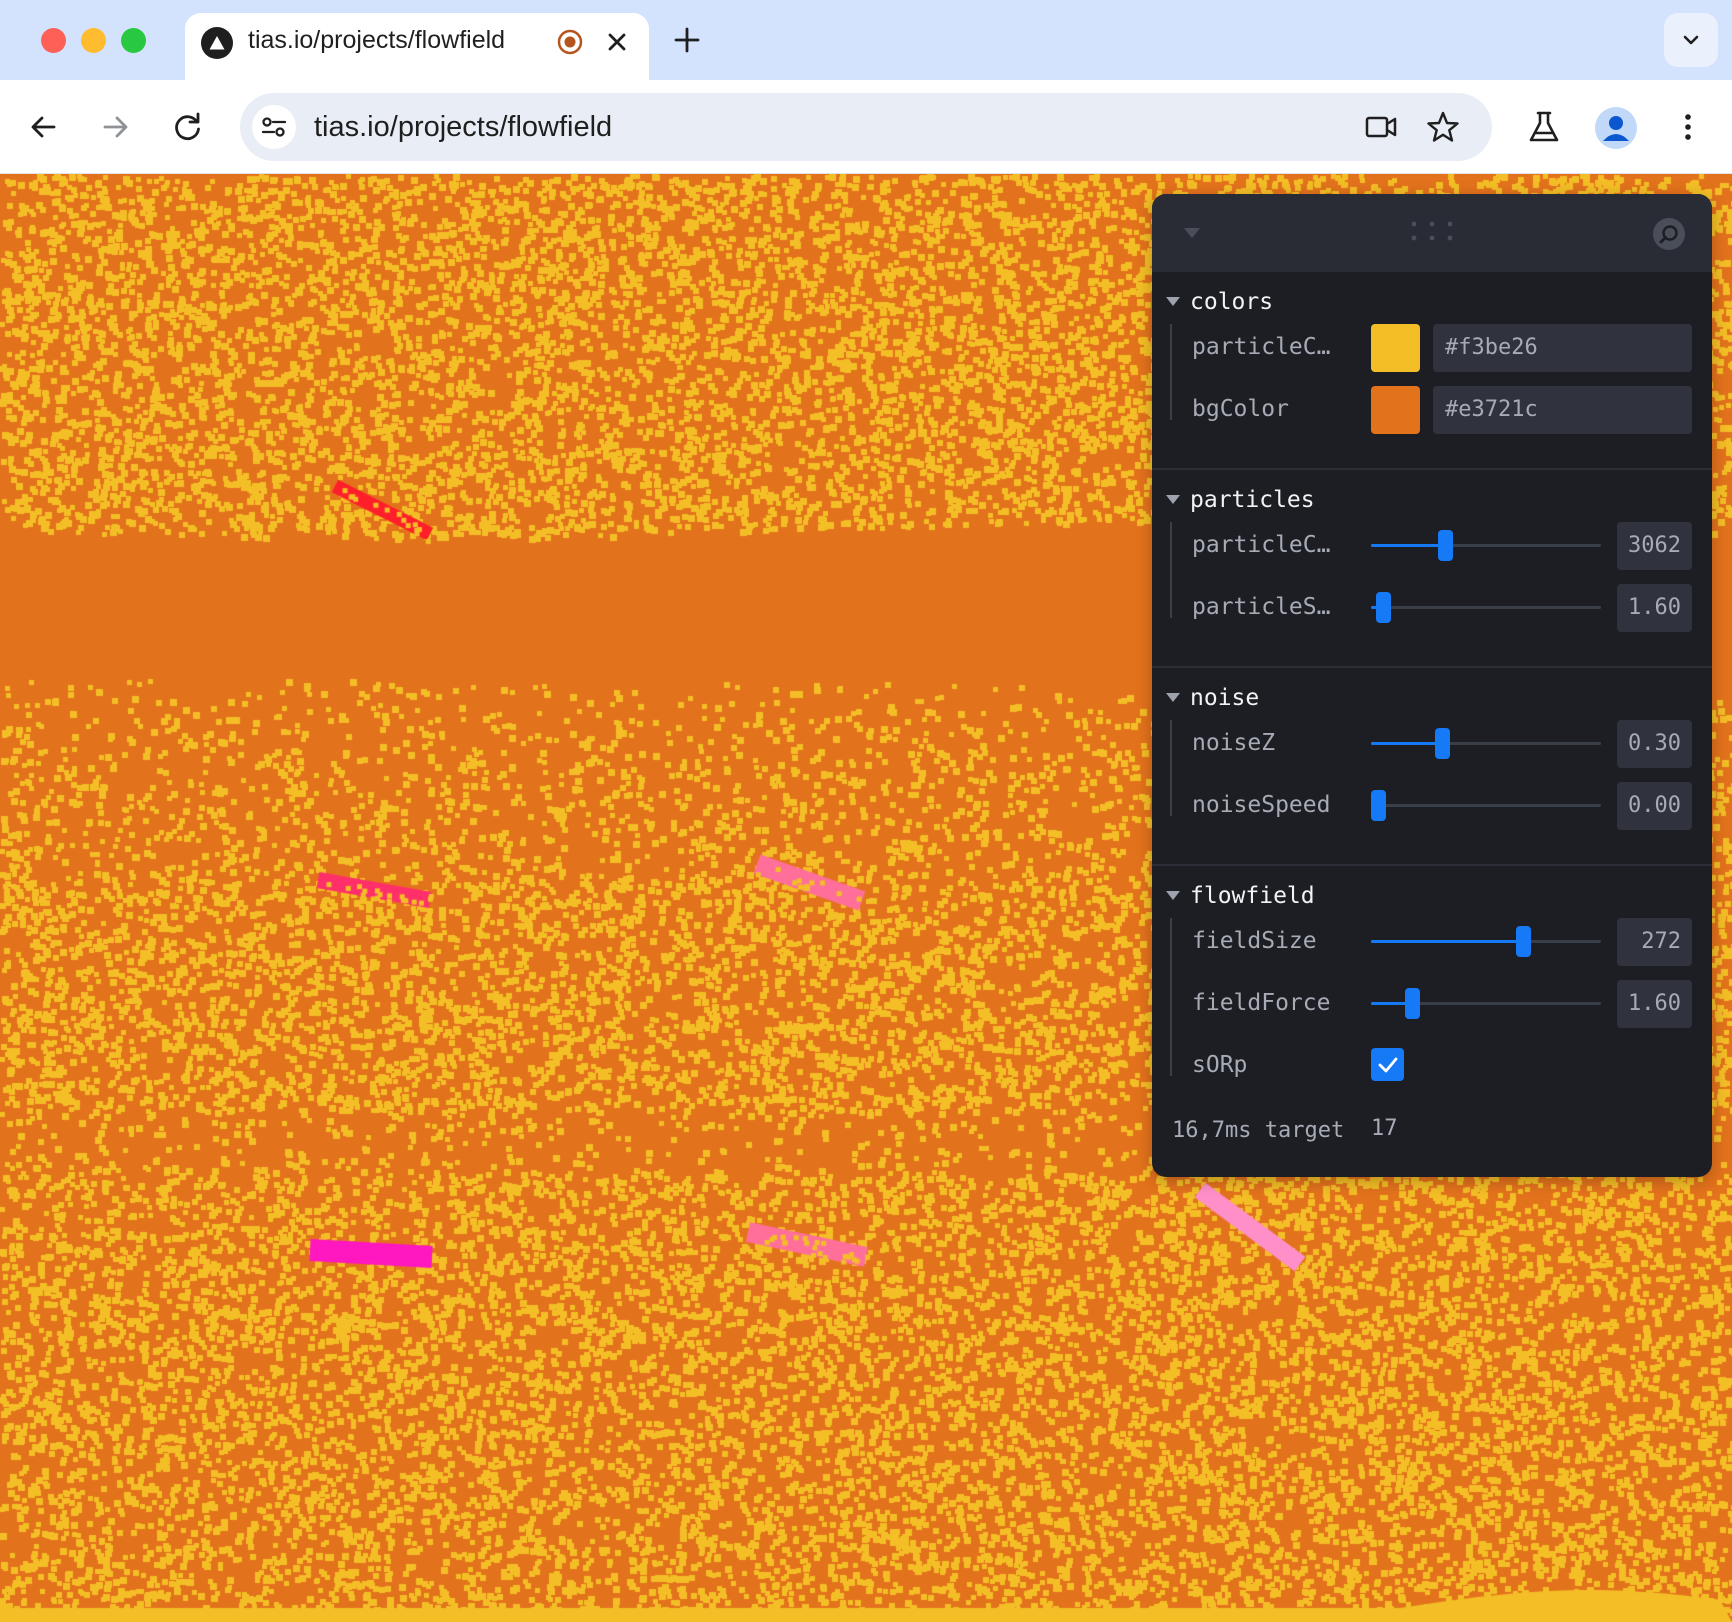  I want to click on labs-flask-icon, so click(1544, 127).